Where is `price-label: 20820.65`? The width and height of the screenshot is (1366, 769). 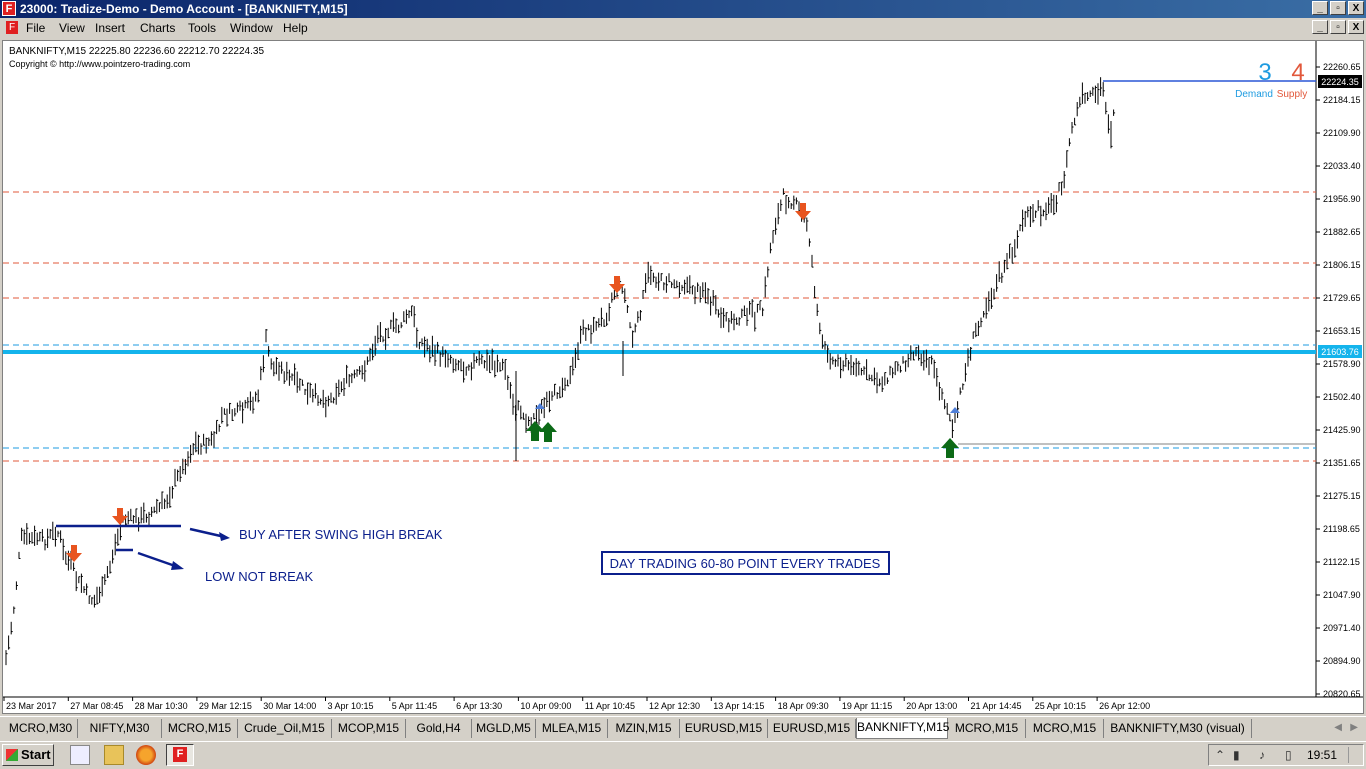 price-label: 20820.65 is located at coordinates (1342, 694).